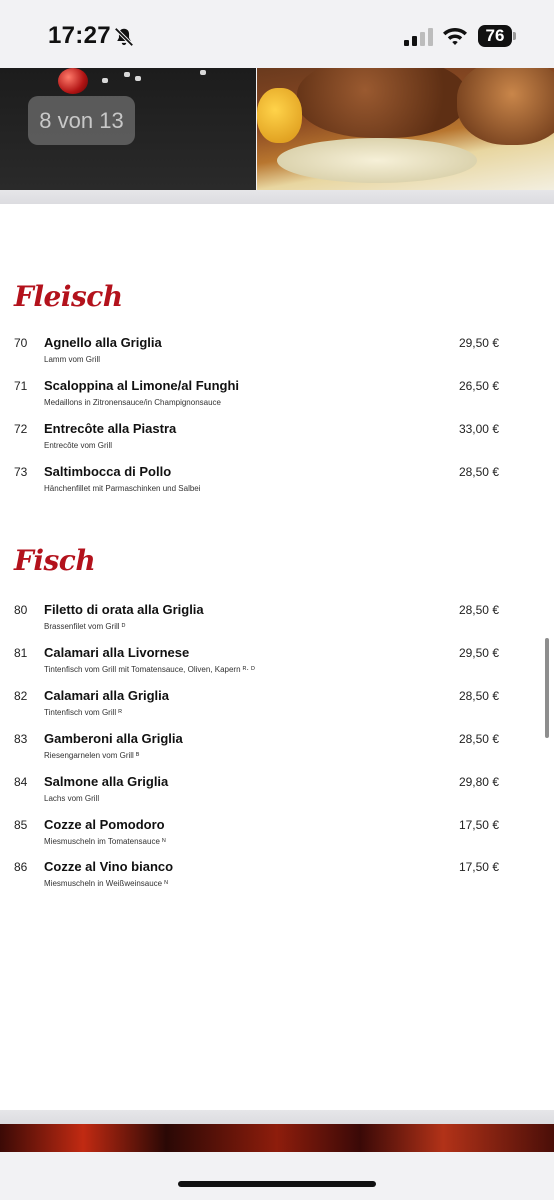 This screenshot has height=1200, width=554. Describe the element at coordinates (106, 781) in the screenshot. I see `item-name: Salmone alla Griglia` at that location.